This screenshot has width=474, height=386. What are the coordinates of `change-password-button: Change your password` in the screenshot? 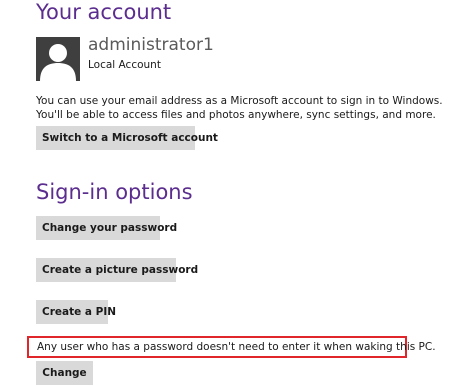 It's located at (106, 228).